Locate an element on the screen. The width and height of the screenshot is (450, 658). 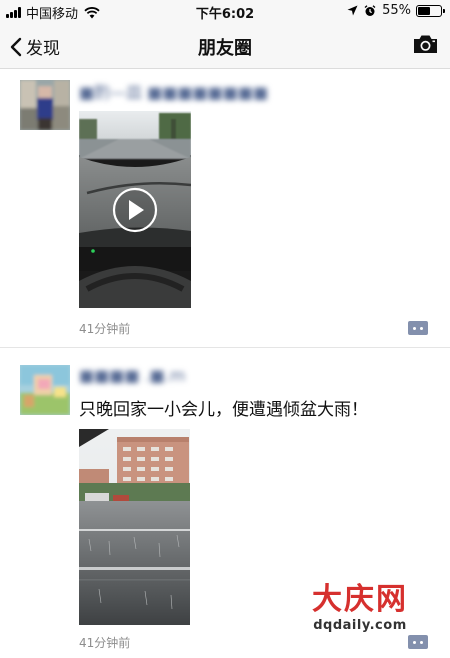
battery-percent: 55% is located at coordinates (396, 10).